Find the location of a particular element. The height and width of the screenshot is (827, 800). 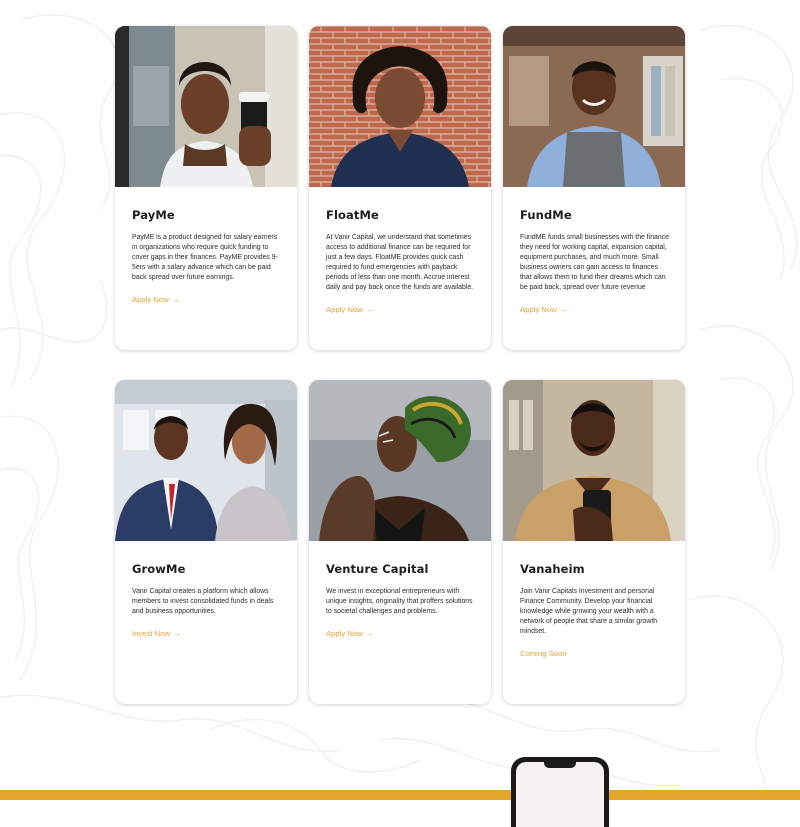

payme-photo is located at coordinates (206, 106).